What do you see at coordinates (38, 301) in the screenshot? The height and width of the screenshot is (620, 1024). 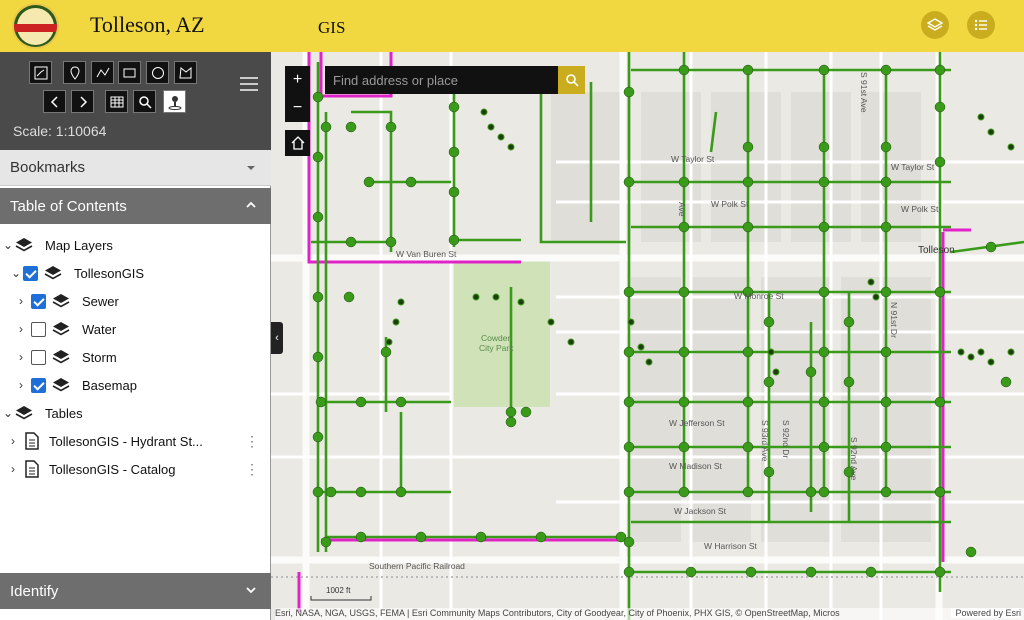 I see `toc-checkbox-sewer` at bounding box center [38, 301].